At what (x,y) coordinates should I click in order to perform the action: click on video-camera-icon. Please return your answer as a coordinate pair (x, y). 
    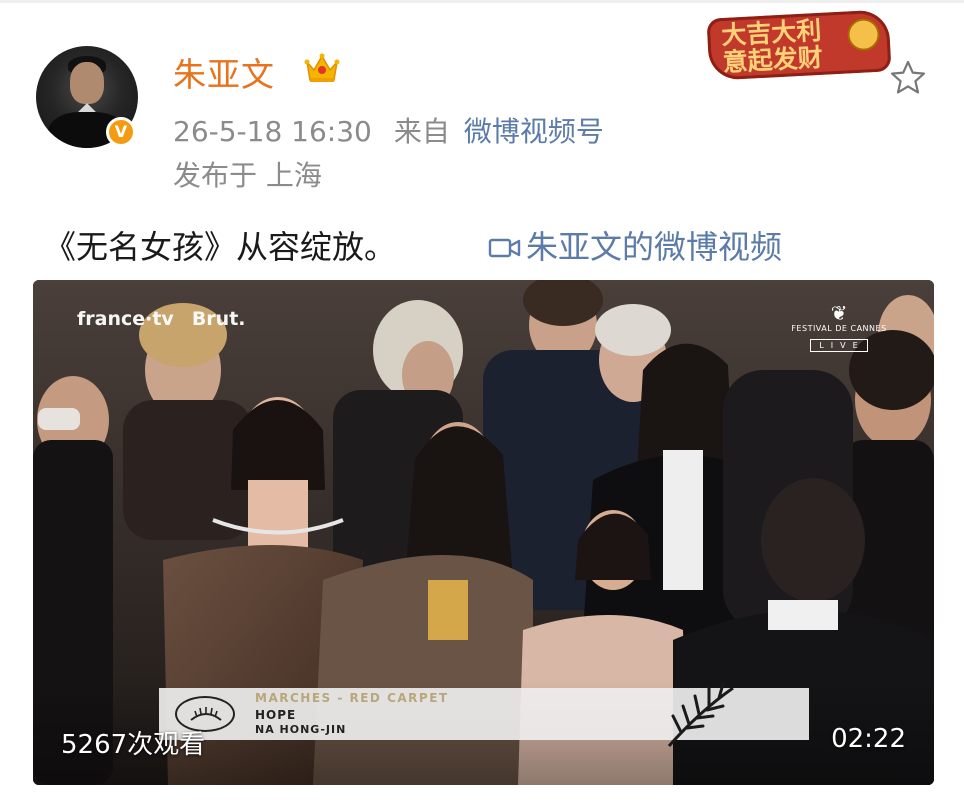
    Looking at the image, I should click on (504, 248).